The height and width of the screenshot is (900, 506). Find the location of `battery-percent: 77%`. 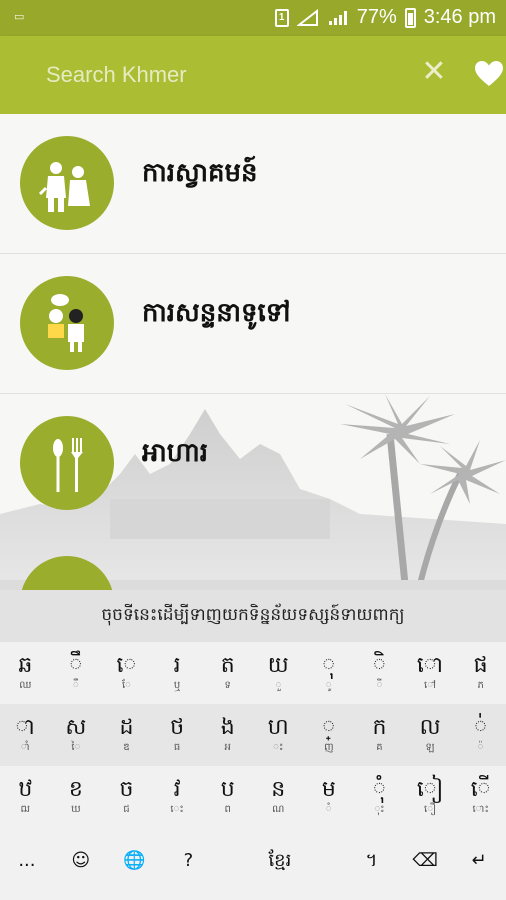

battery-percent: 77% is located at coordinates (376, 17).